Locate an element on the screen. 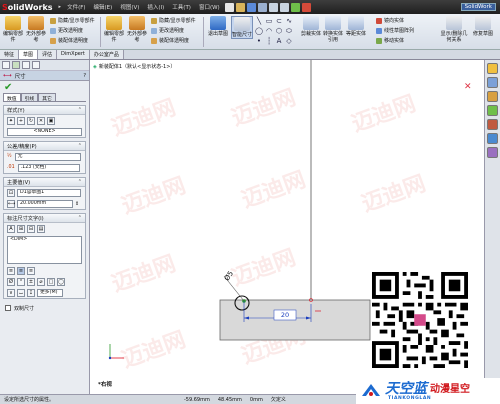 This screenshot has width=500, height=404. print-icon is located at coordinates (262, 7).